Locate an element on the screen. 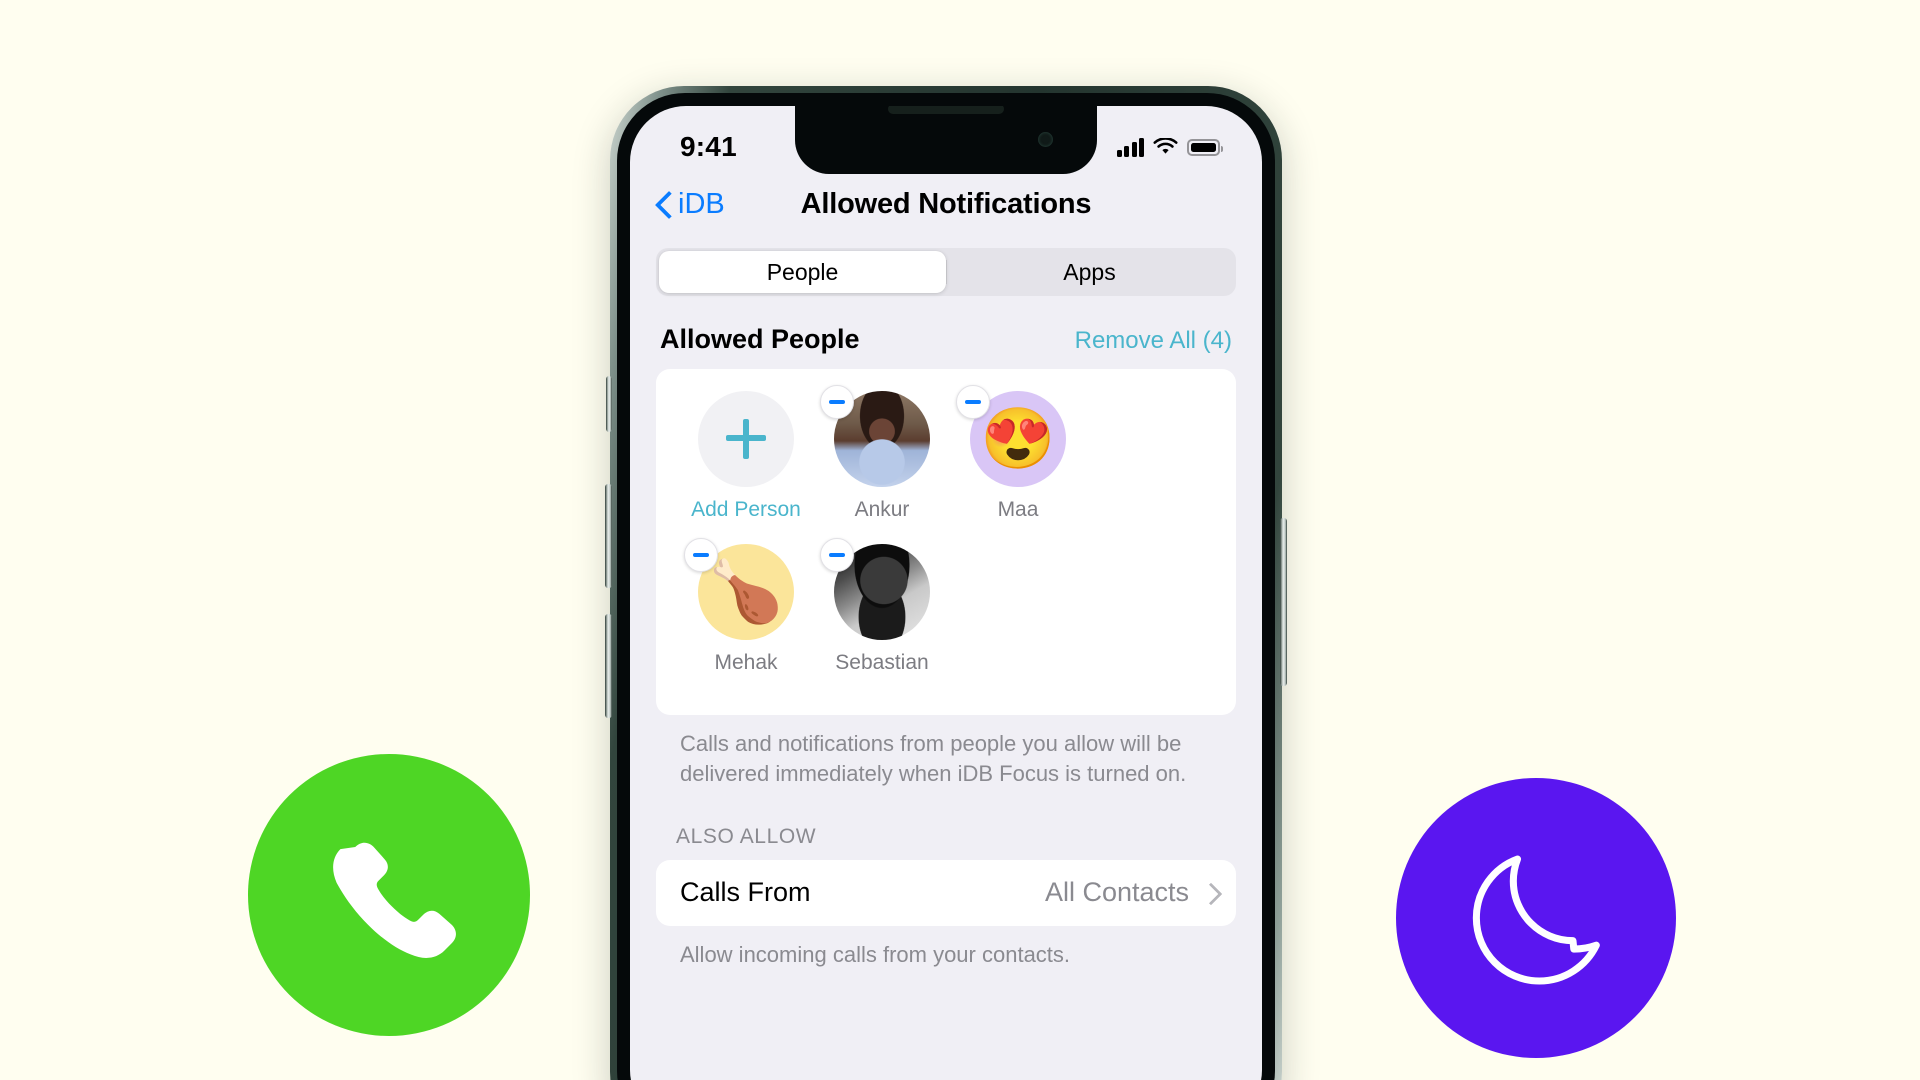 This screenshot has height=1080, width=1920. person-name: Sebastian is located at coordinates (882, 662).